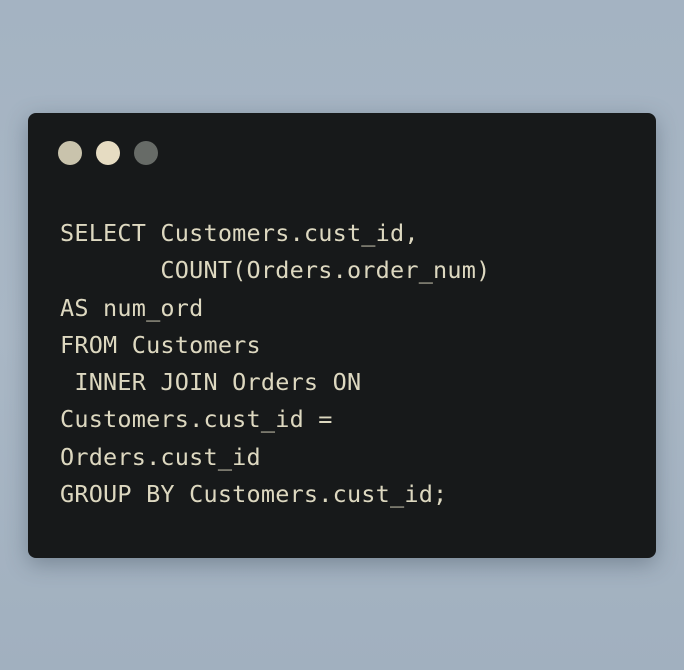 The width and height of the screenshot is (684, 670). Describe the element at coordinates (196, 419) in the screenshot. I see `code-line: Customers.cust_id =` at that location.